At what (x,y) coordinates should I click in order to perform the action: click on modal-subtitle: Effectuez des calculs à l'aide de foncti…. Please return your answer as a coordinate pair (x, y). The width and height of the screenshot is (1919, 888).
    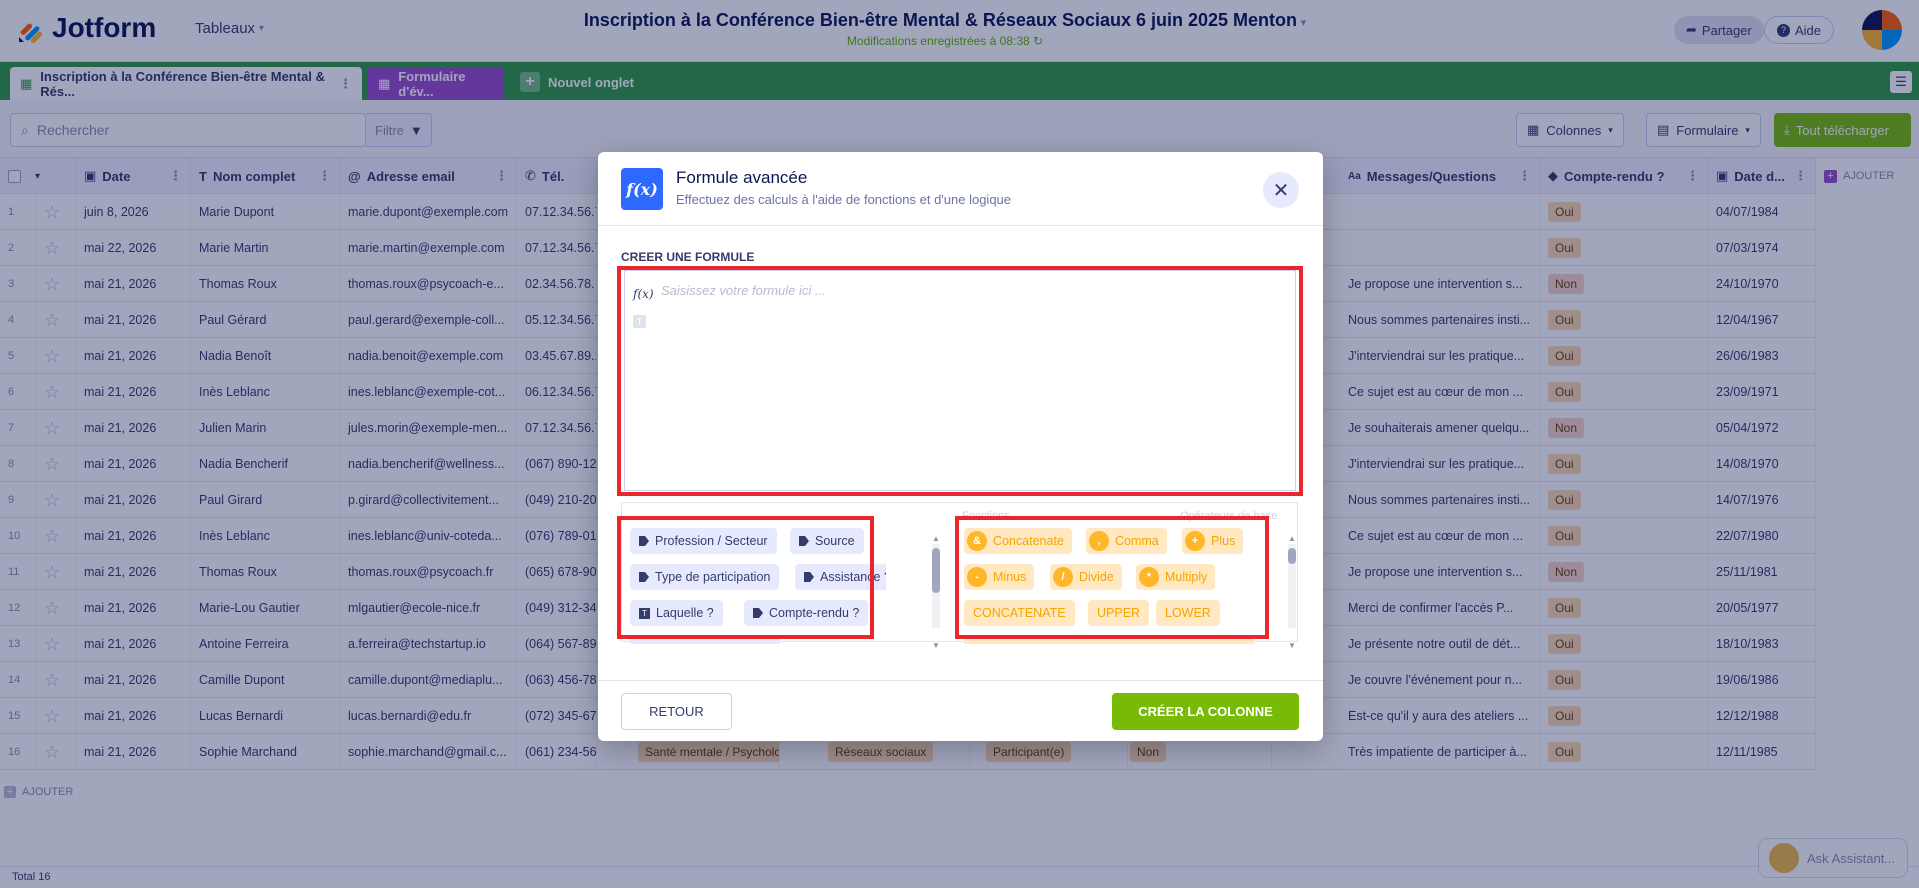
    Looking at the image, I should click on (844, 199).